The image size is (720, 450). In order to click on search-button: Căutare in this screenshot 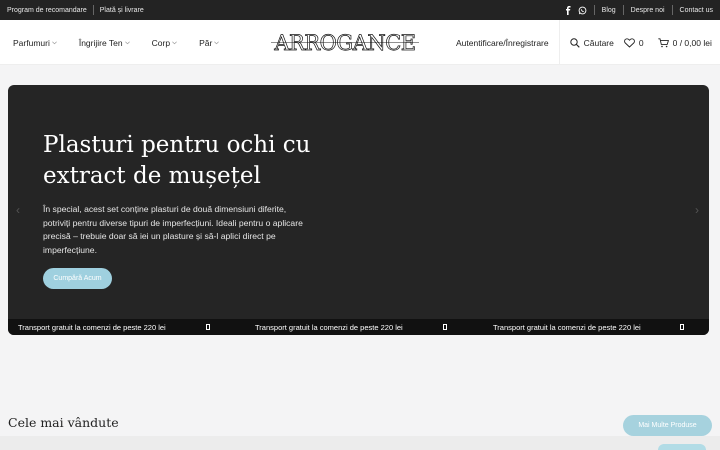, I will do `click(591, 42)`.